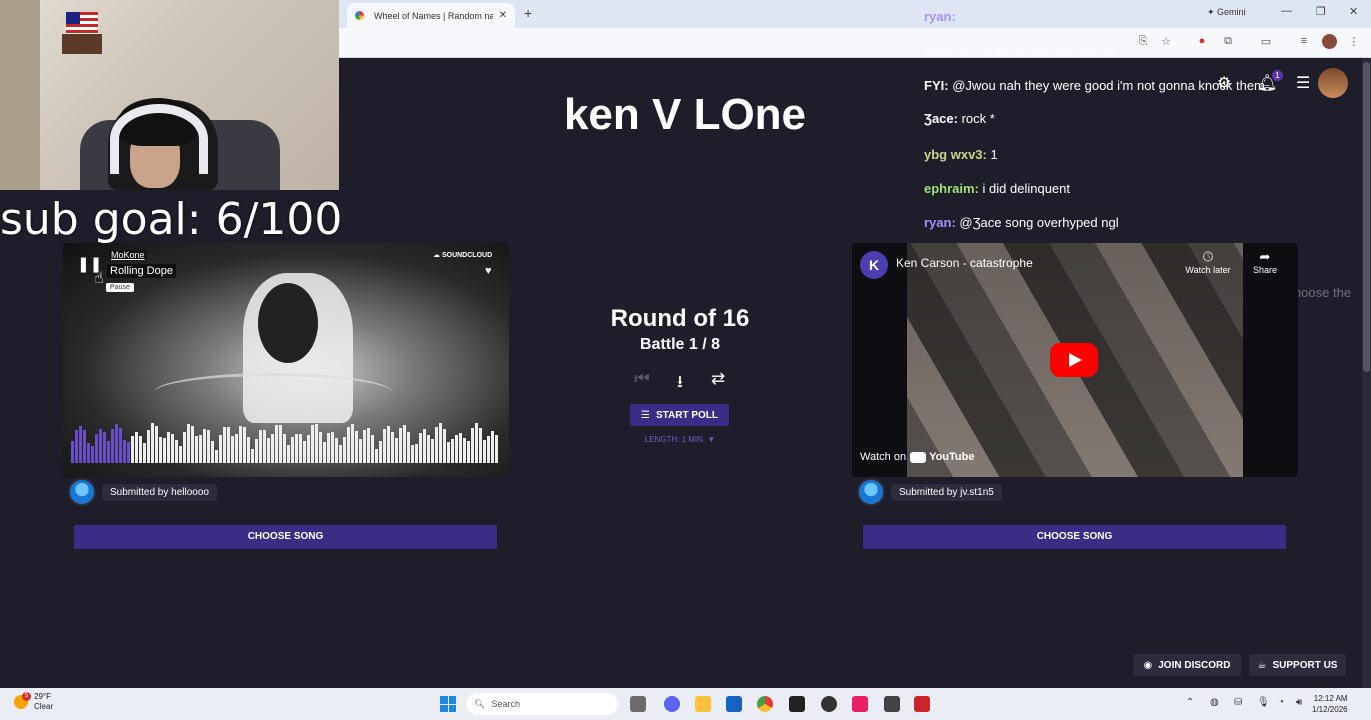  Describe the element at coordinates (1238, 702) in the screenshot. I see `tray-network-icon: ⛁` at that location.